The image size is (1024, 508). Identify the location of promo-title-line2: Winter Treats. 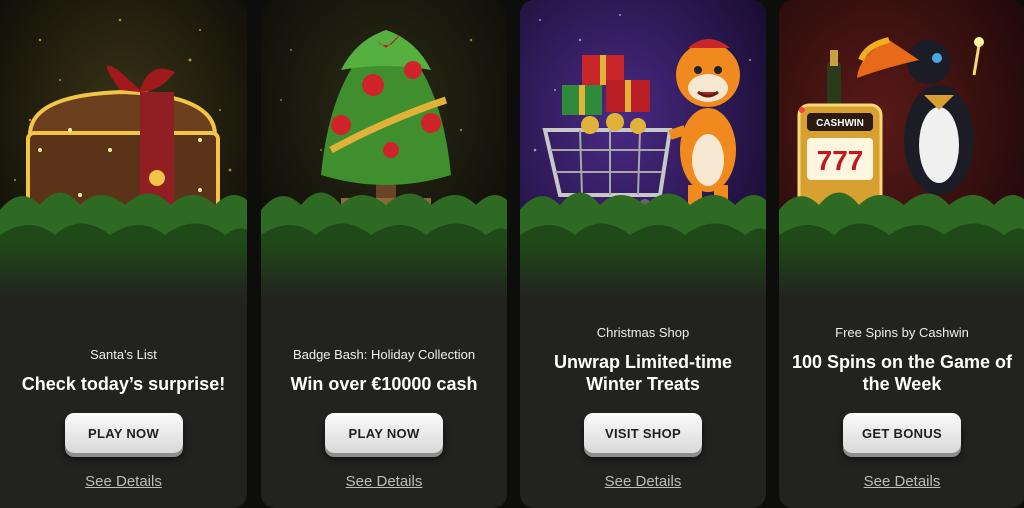
(643, 384).